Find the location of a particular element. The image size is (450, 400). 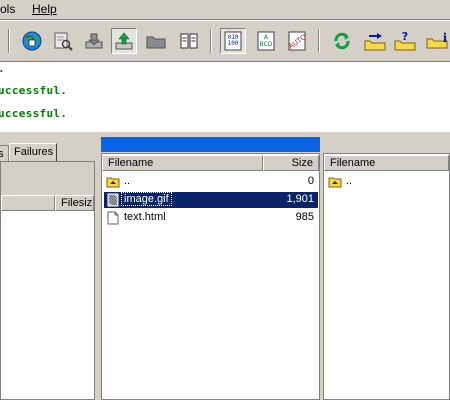

file-size: 1,901 is located at coordinates (300, 199).